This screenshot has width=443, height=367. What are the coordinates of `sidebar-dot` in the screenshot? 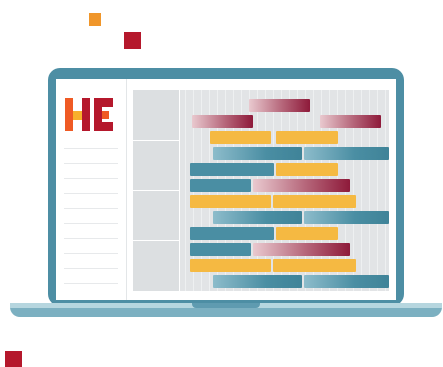 It's located at (67, 185).